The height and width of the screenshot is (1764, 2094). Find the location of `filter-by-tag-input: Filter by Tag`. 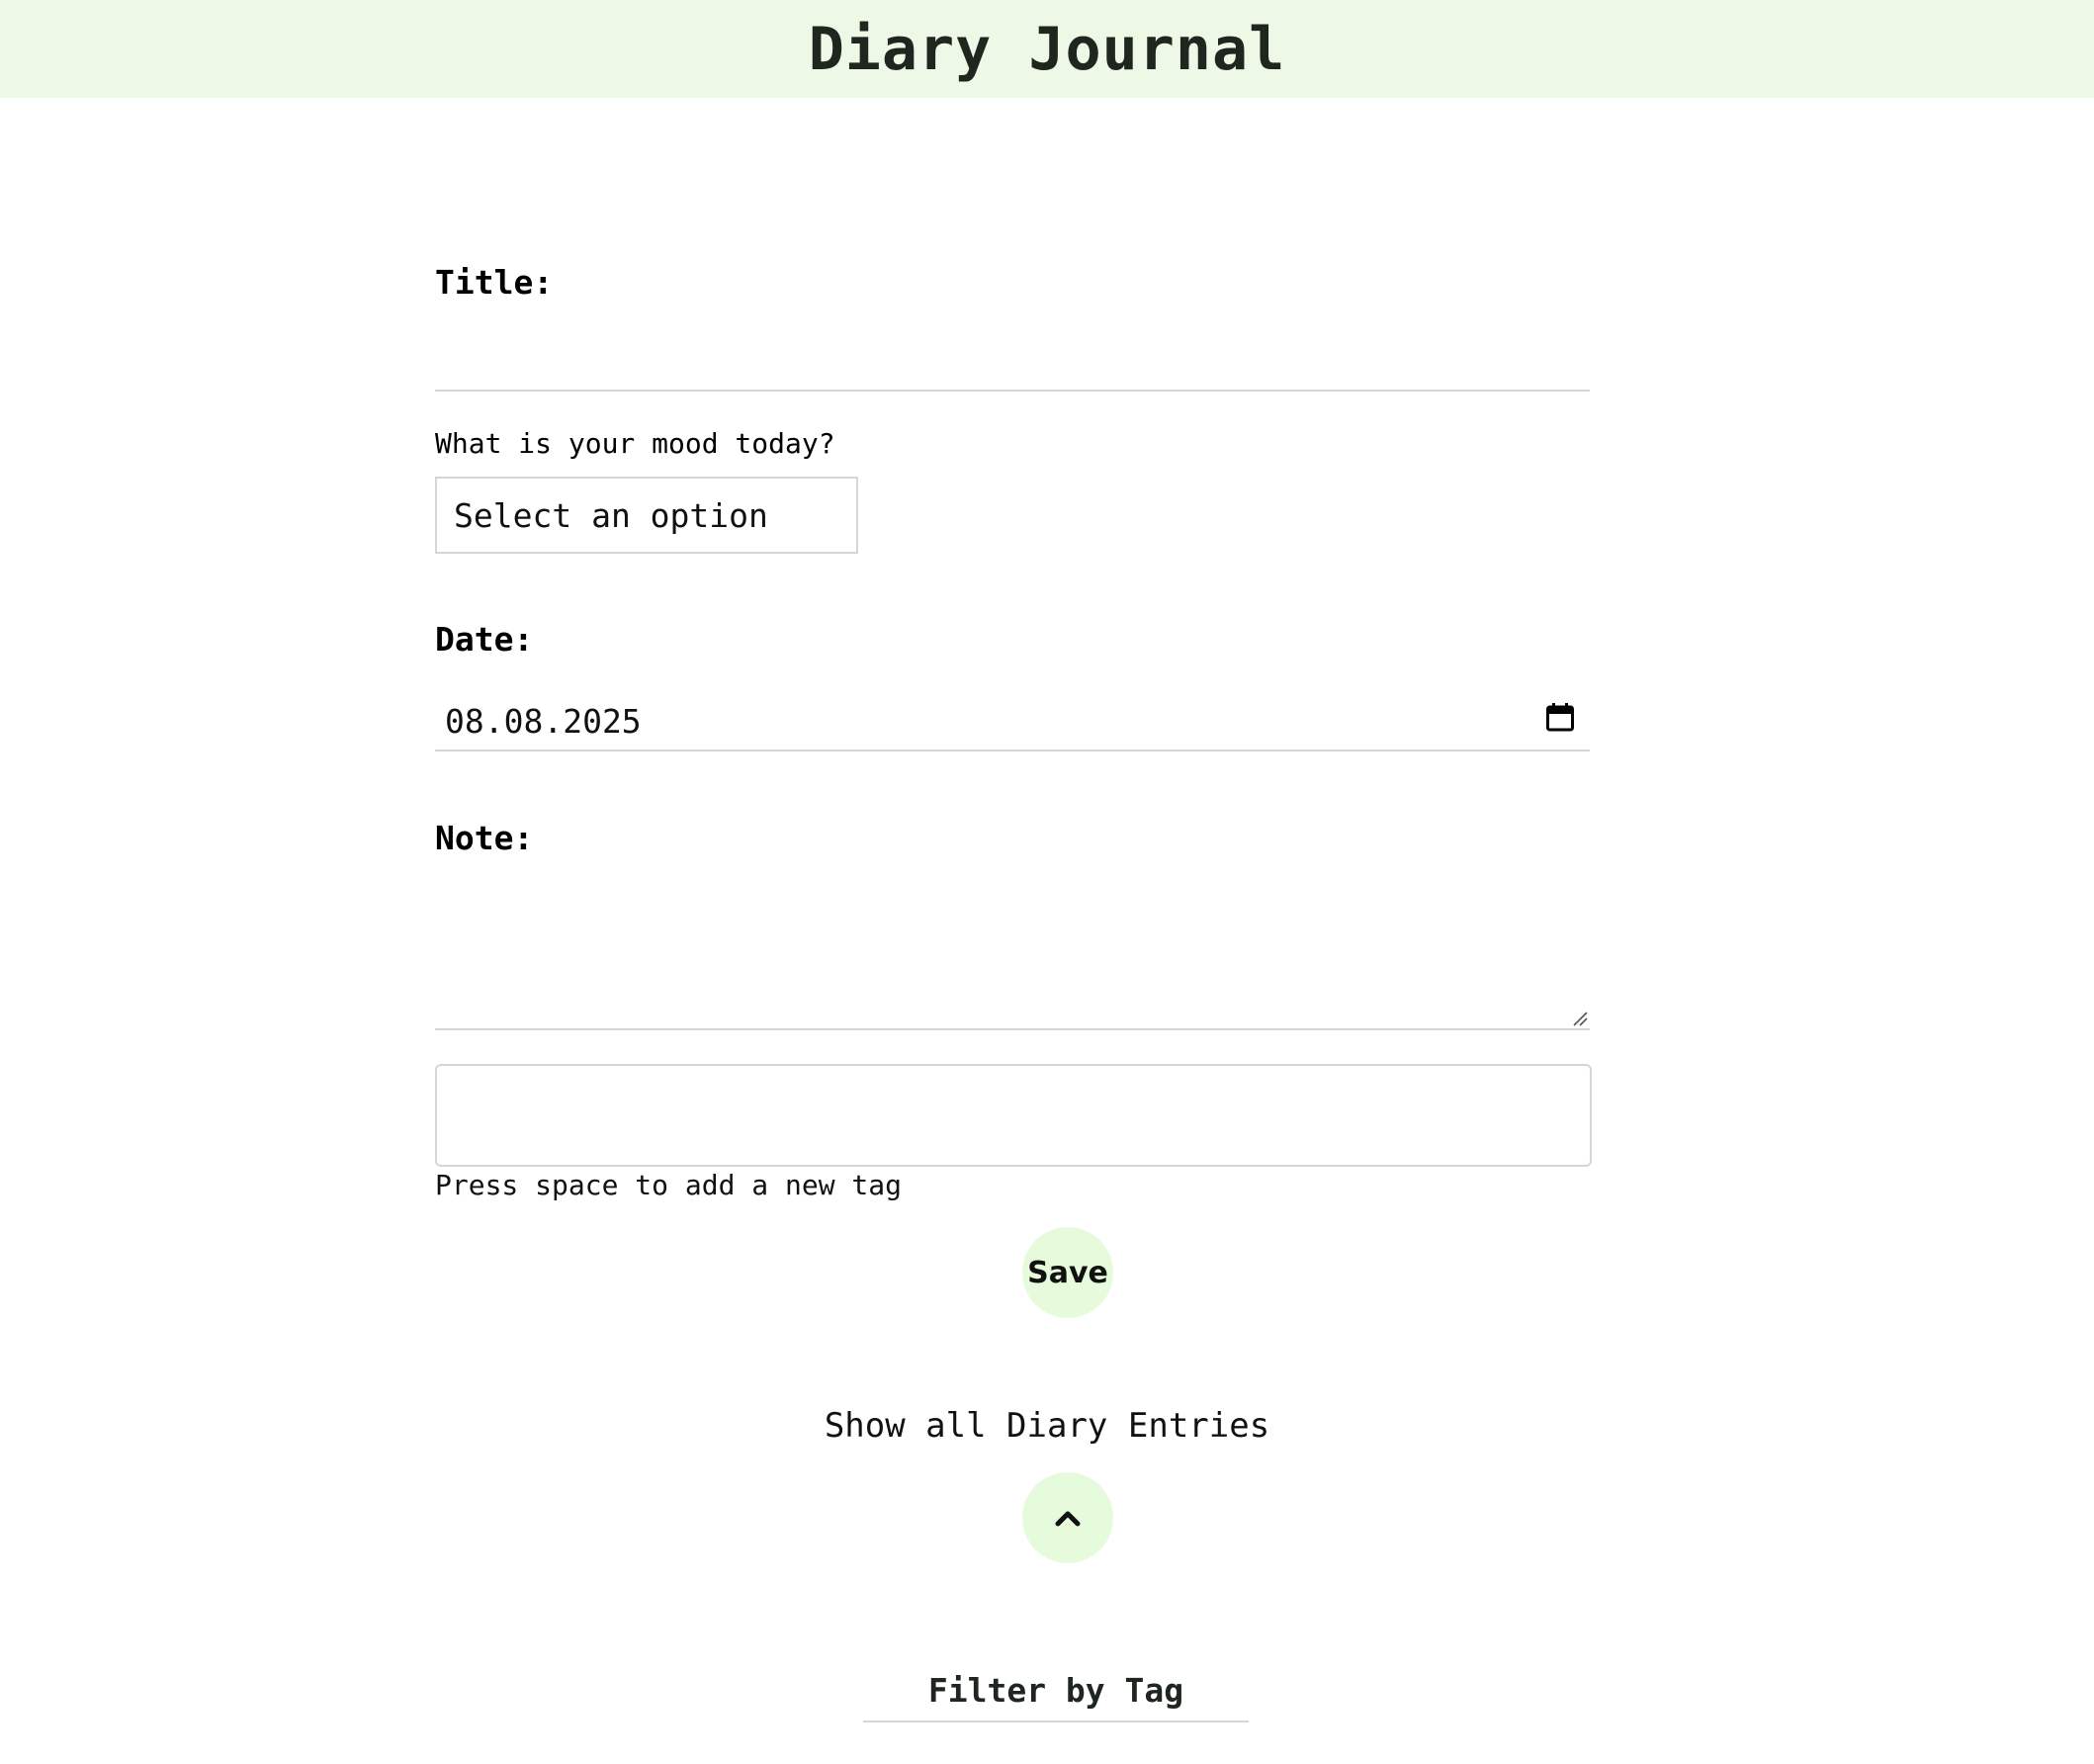

filter-by-tag-input: Filter by Tag is located at coordinates (1056, 1696).